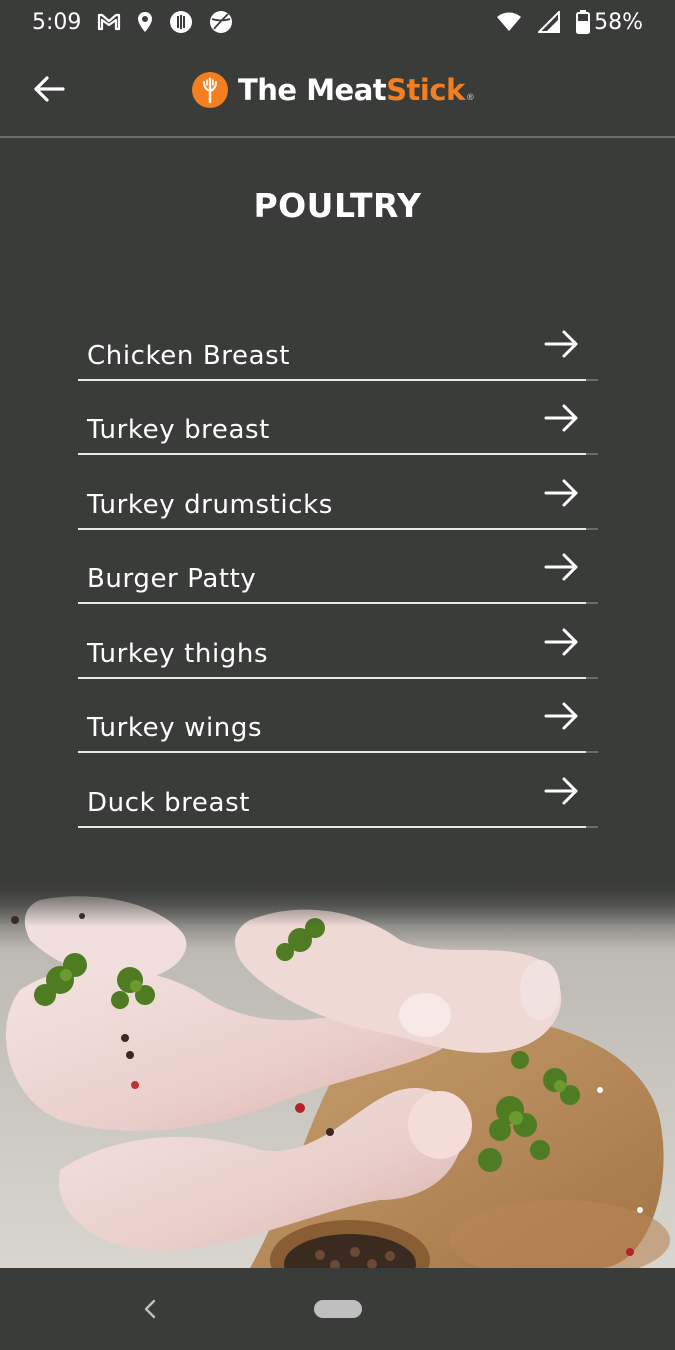 The height and width of the screenshot is (1350, 675). I want to click on battery-icon, so click(583, 22).